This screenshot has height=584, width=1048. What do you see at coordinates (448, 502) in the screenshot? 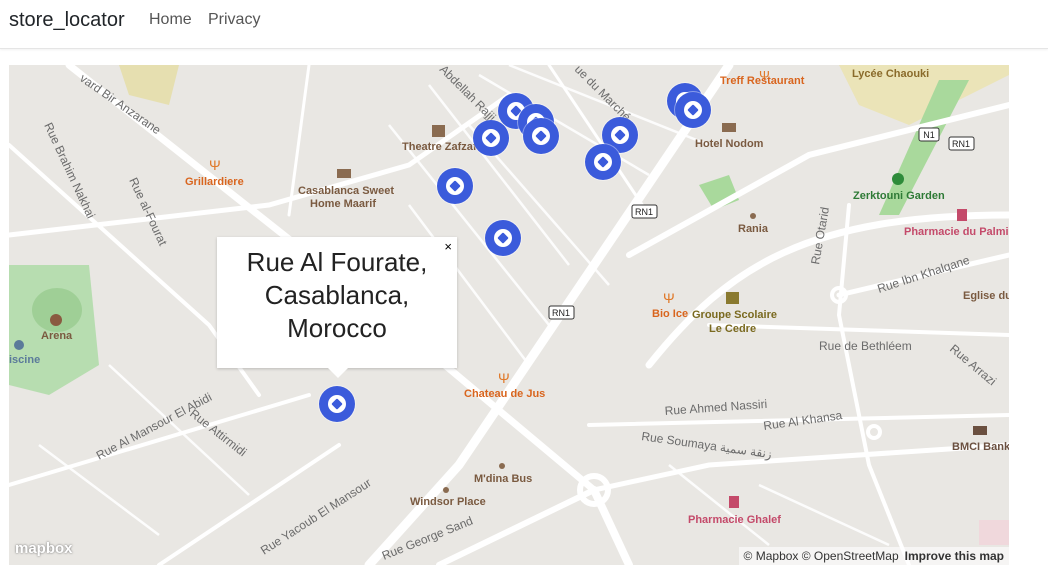
I see `poi-windsor-place: Windsor Place` at bounding box center [448, 502].